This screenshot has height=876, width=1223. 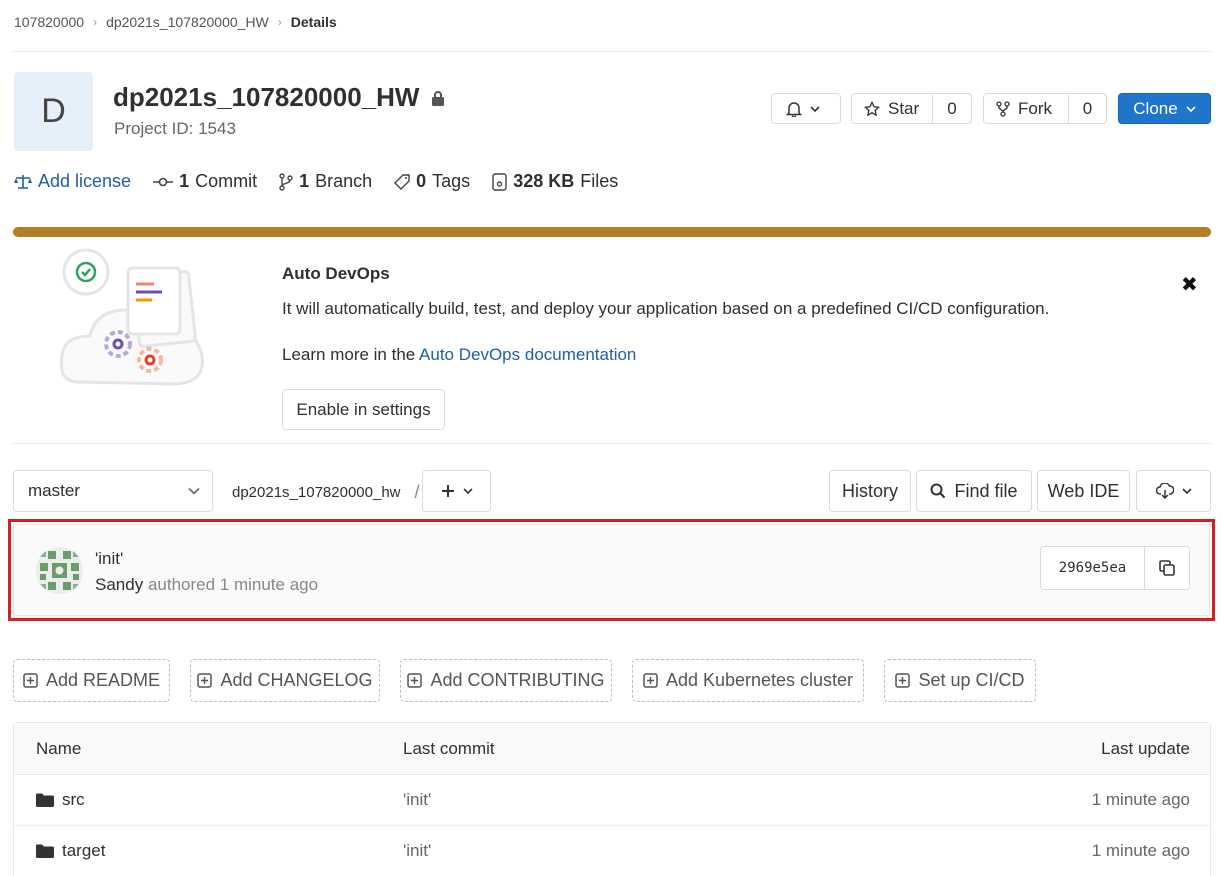 I want to click on setup-cicd-button: Set up CI/CD, so click(x=960, y=680).